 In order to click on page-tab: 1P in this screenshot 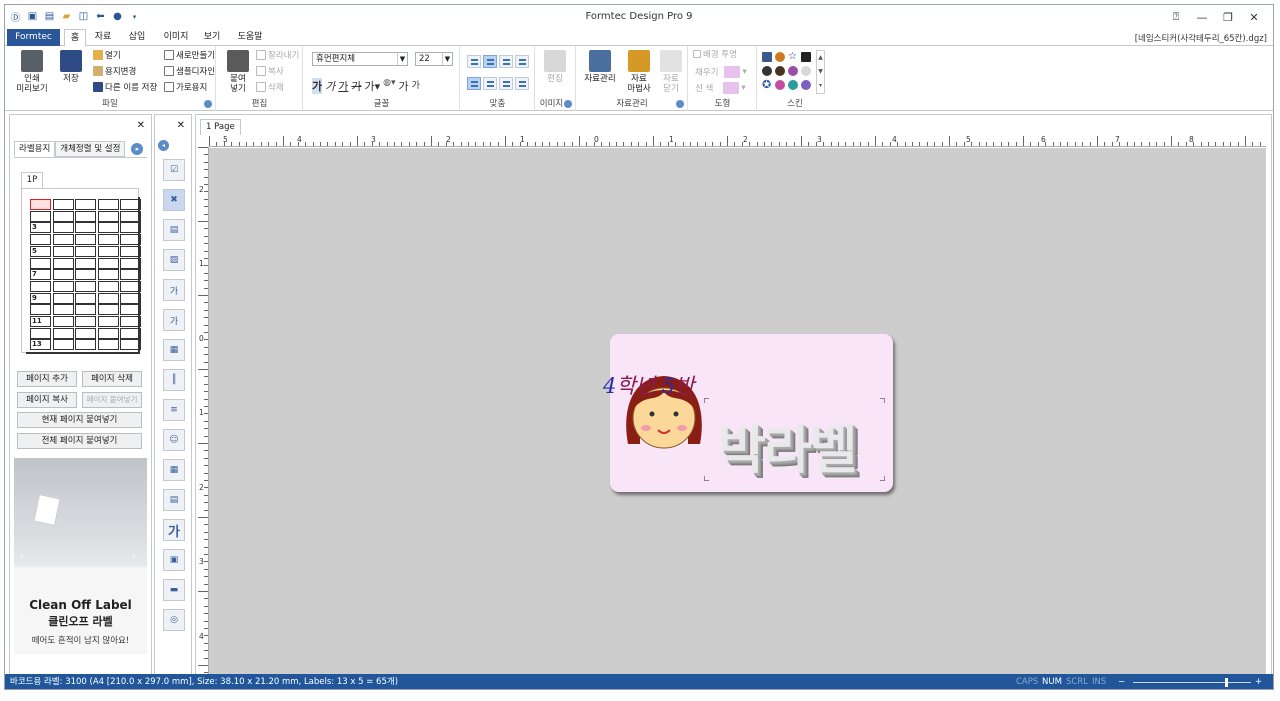, I will do `click(32, 180)`.